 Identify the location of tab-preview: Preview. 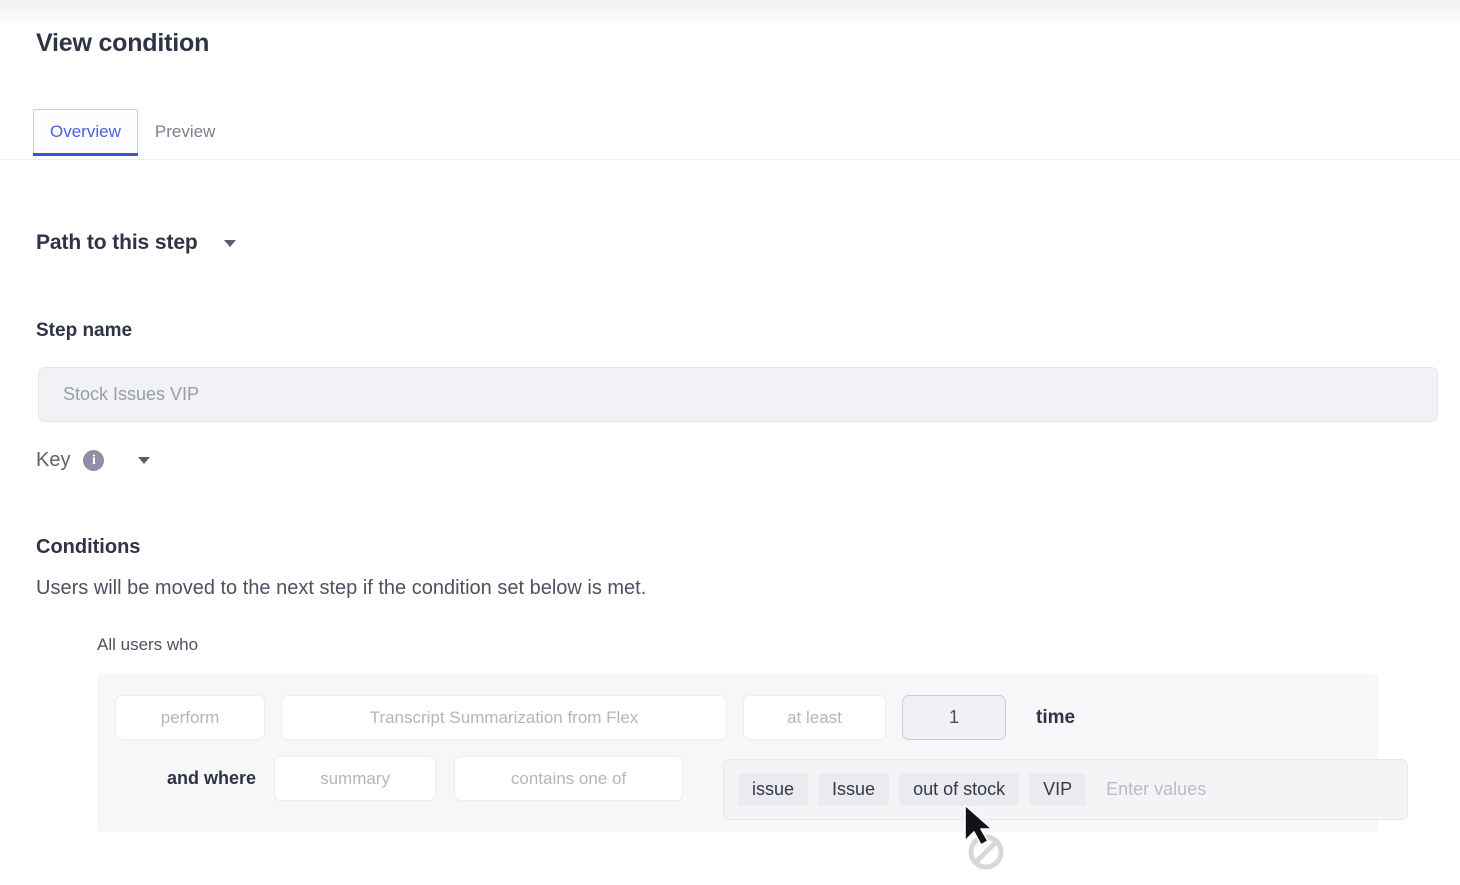
(185, 132).